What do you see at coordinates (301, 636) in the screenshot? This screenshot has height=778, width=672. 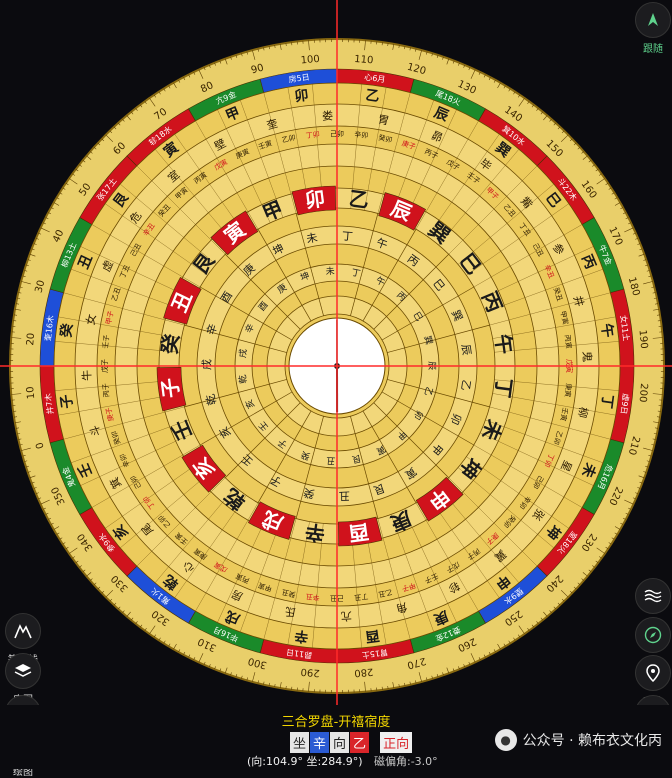 I see `outer-mountain-label: 辛` at bounding box center [301, 636].